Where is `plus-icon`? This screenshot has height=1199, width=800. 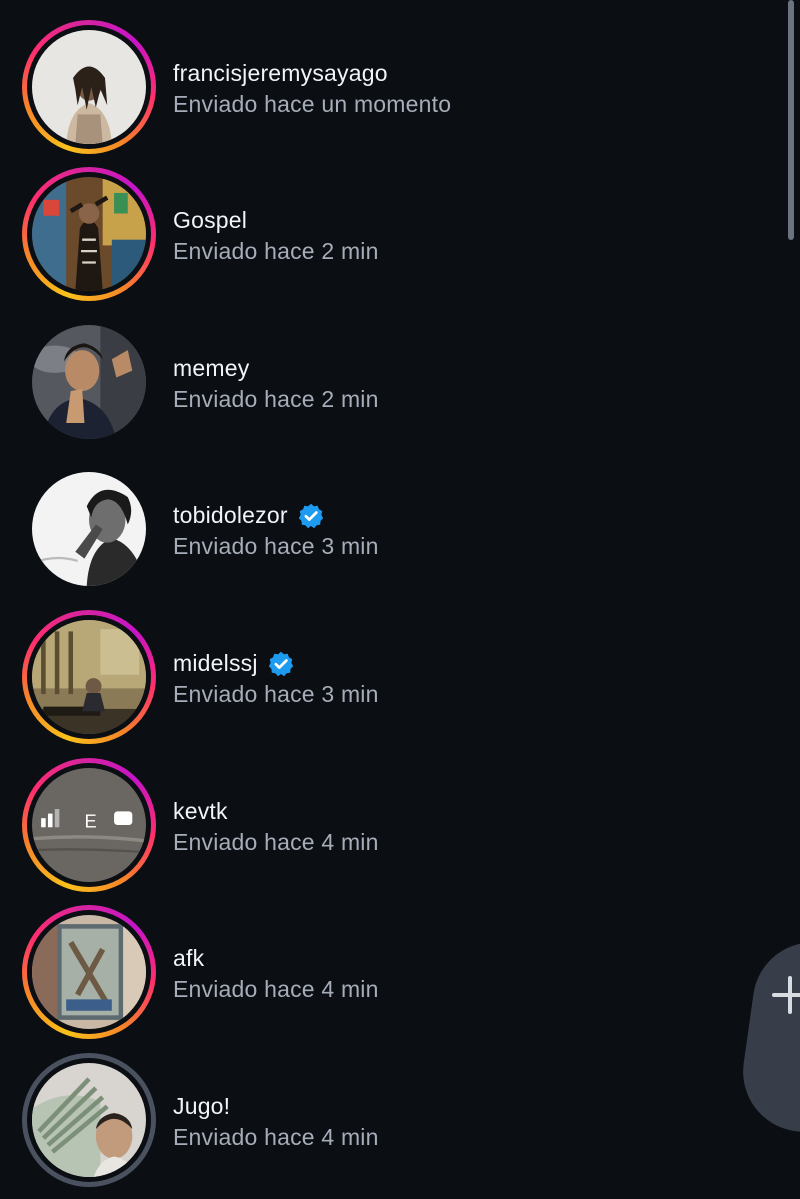
plus-icon is located at coordinates (785, 995).